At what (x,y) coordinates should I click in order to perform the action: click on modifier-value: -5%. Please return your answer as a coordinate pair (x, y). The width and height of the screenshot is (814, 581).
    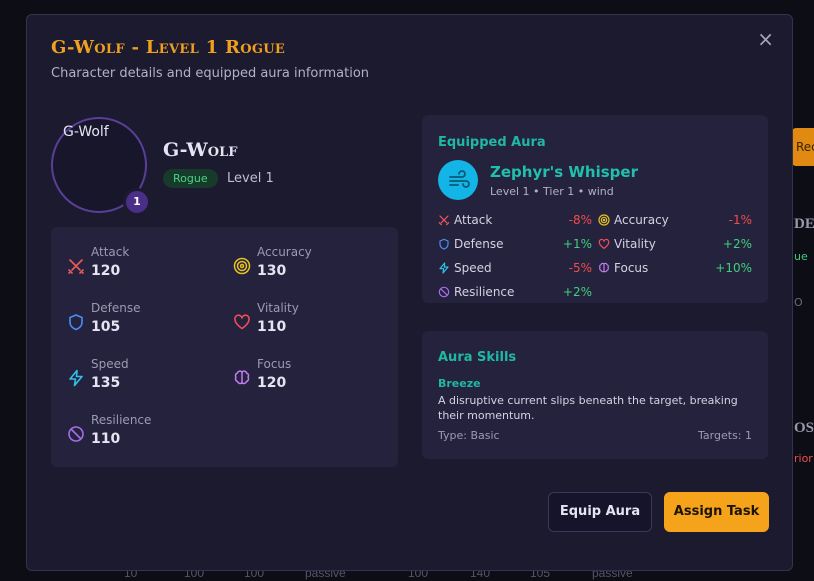
    Looking at the image, I should click on (580, 268).